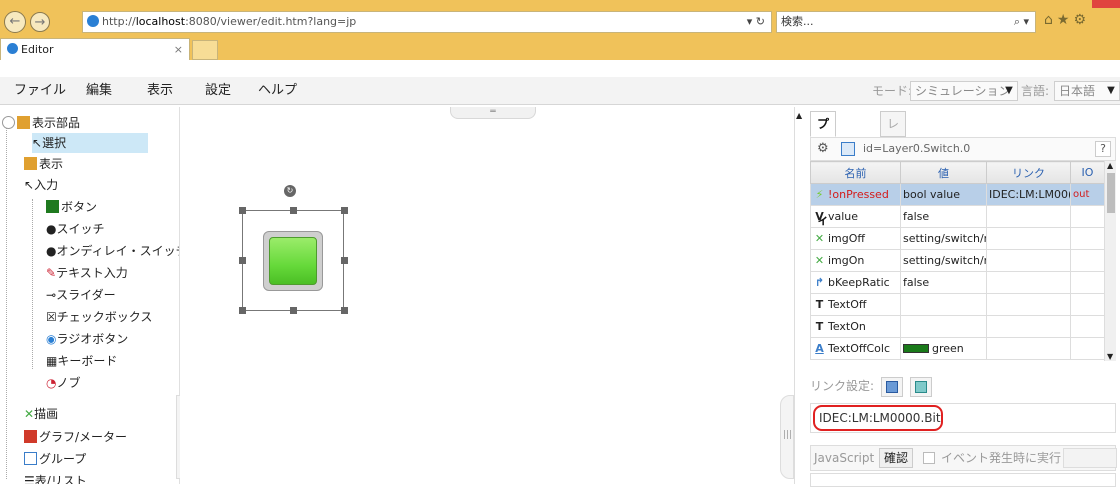  Describe the element at coordinates (75, 437) in the screenshot. I see `tree-node-graph: グラフ/メーター` at that location.